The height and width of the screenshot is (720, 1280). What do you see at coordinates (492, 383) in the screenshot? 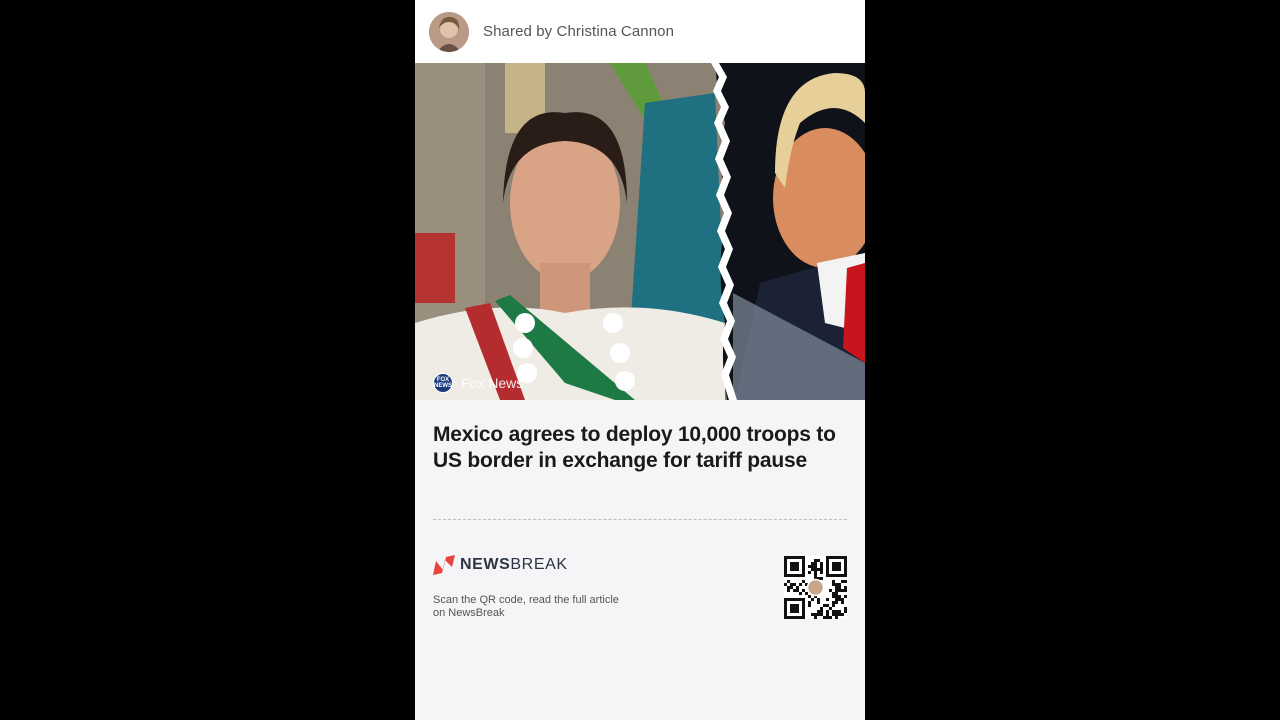
I see `source-label: Fox News` at bounding box center [492, 383].